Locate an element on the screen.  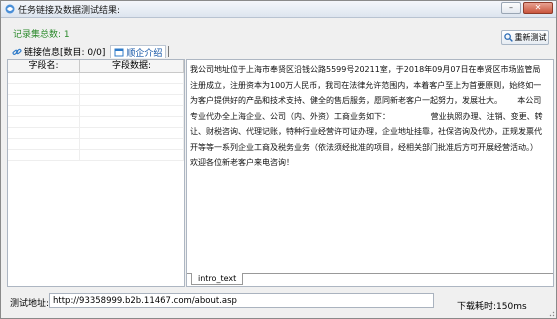
app-icon is located at coordinates (10, 9).